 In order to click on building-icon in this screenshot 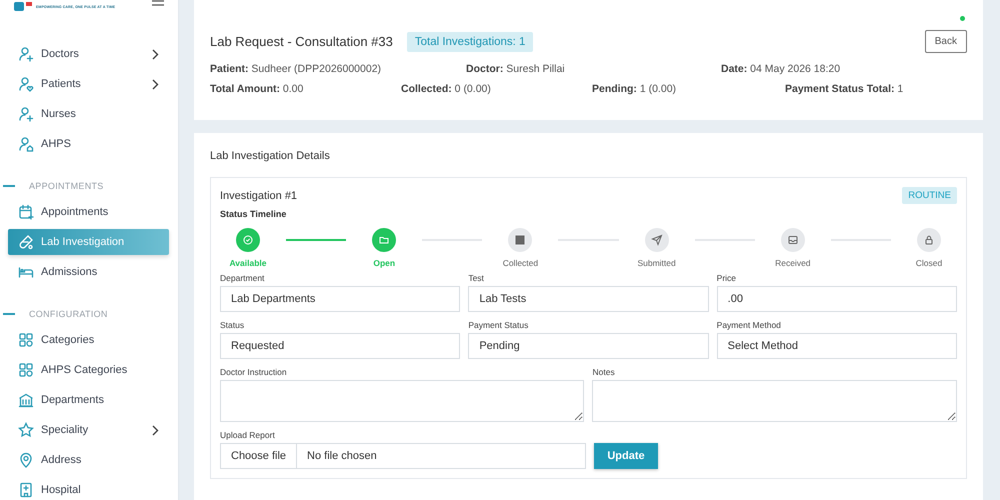, I will do `click(26, 400)`.